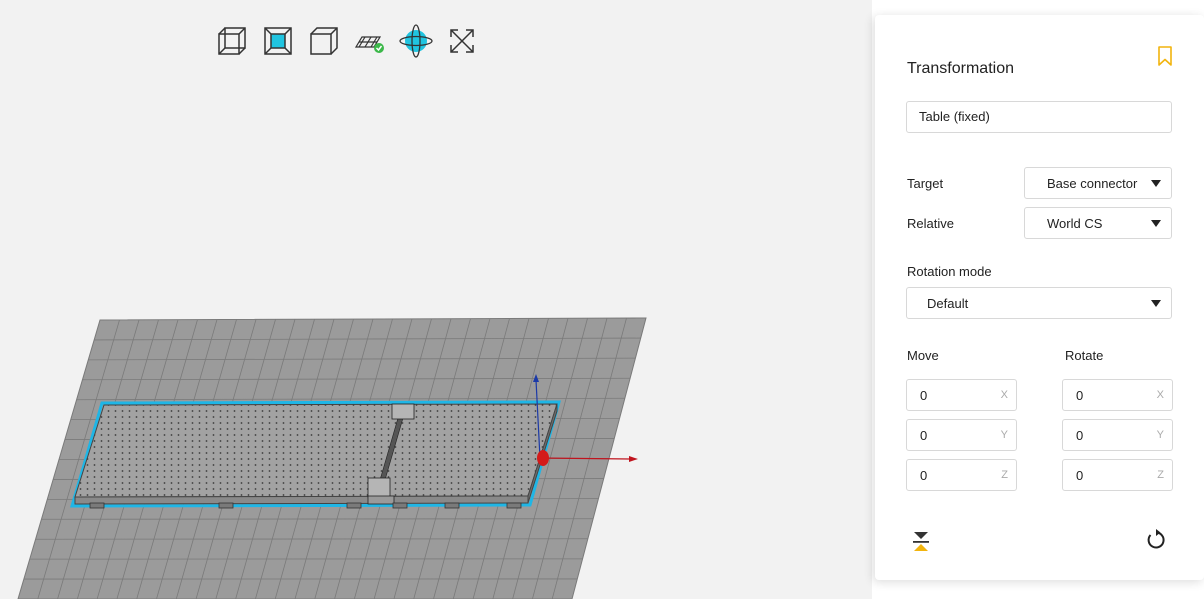 This screenshot has height=599, width=1204. I want to click on move-y-field: 0 Y, so click(961, 435).